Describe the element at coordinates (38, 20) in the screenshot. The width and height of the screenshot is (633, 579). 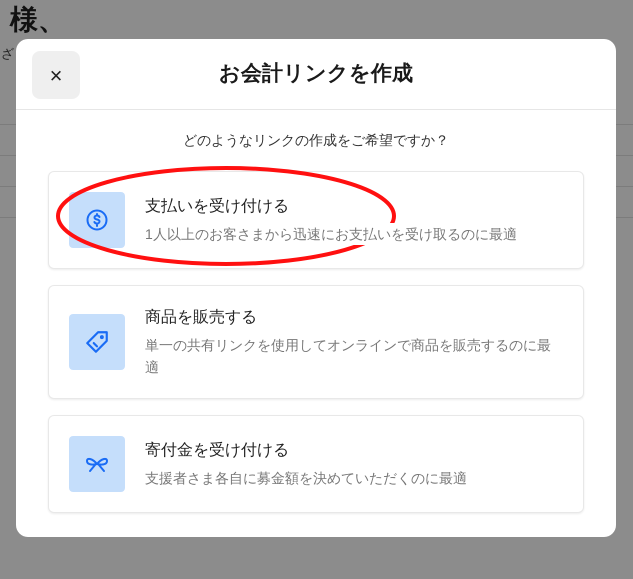
I see `page-heading: 様、` at that location.